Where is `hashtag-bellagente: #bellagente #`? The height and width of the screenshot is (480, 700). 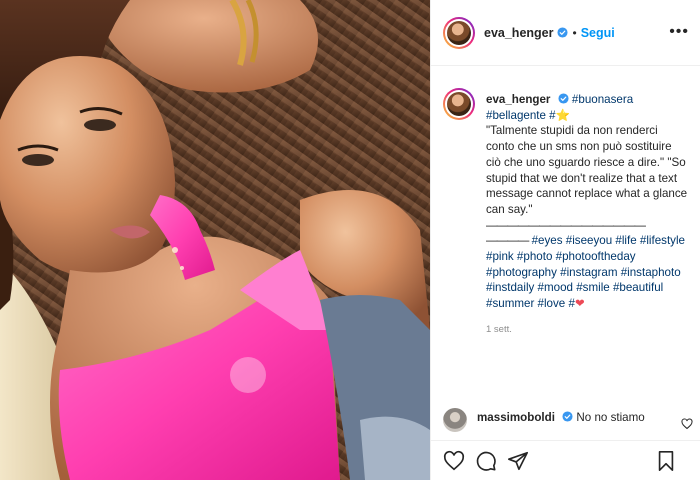
hashtag-bellagente: #bellagente # is located at coordinates (521, 115).